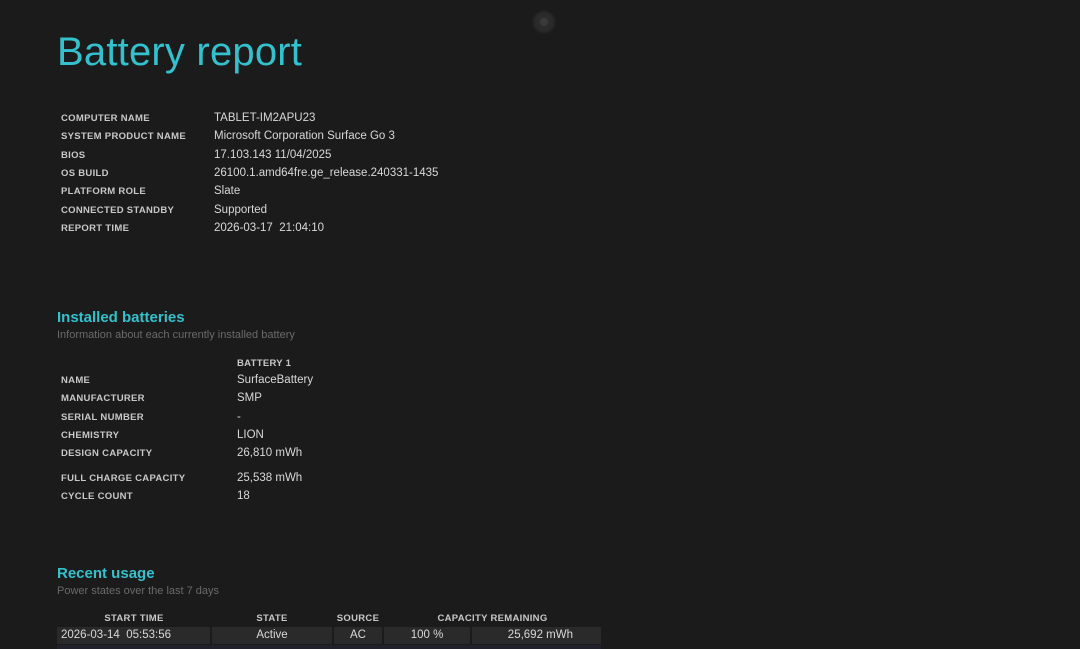  Describe the element at coordinates (269, 228) in the screenshot. I see `info-value: 2026-03-17 21:04:10` at that location.